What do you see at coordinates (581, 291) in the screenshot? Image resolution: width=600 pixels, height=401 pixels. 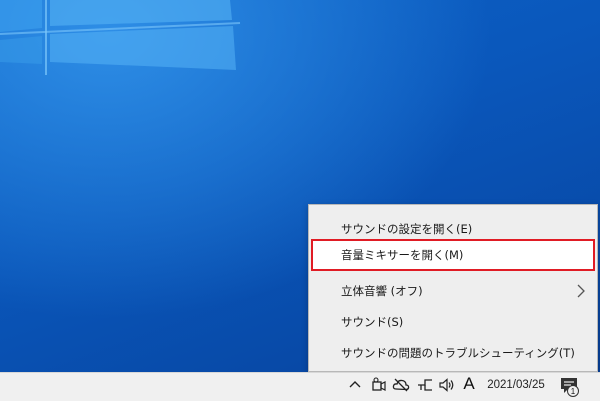 I see `chevron-right-icon` at bounding box center [581, 291].